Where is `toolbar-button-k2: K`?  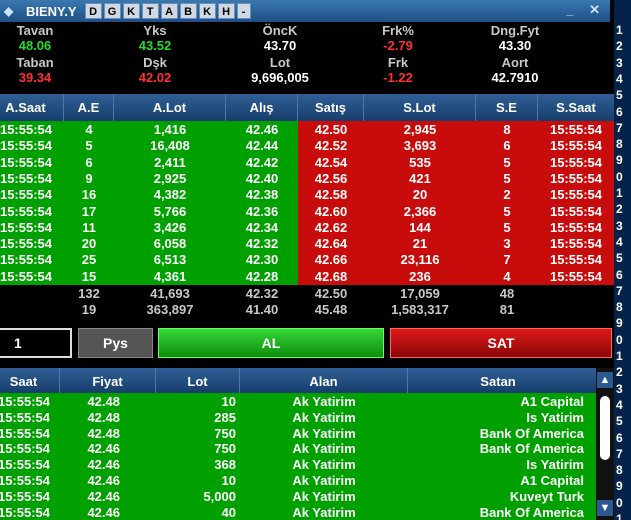
toolbar-button-k2: K is located at coordinates (207, 11).